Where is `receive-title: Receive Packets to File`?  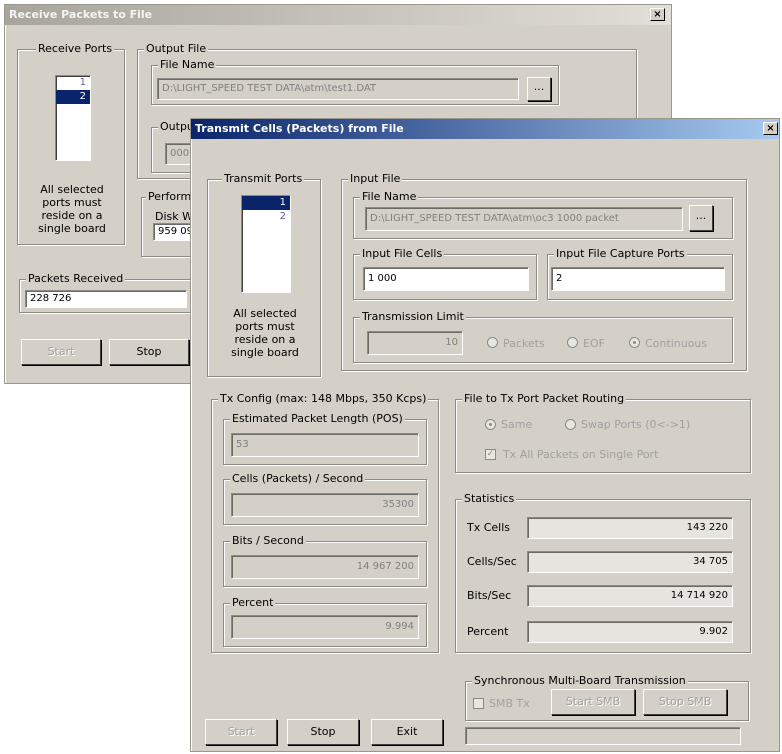
receive-title: Receive Packets to File is located at coordinates (338, 15).